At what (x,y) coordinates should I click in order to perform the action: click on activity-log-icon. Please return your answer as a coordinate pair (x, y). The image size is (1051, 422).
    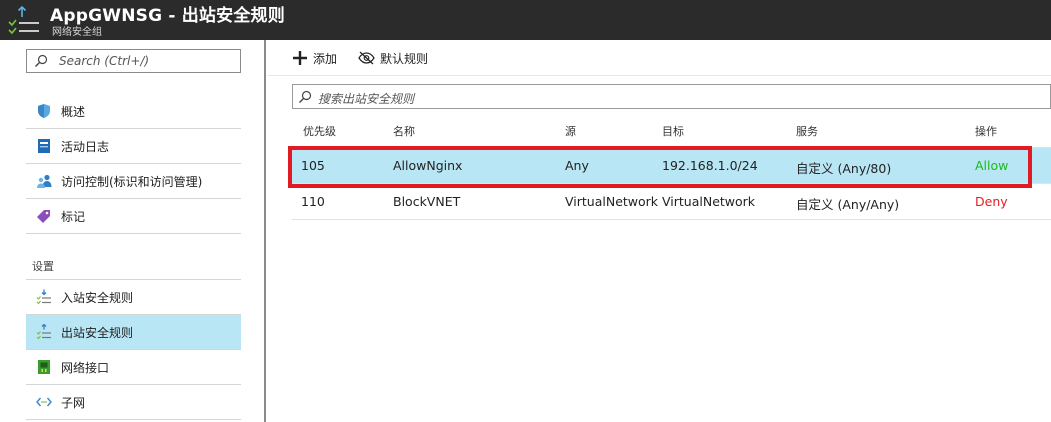
    Looking at the image, I should click on (44, 146).